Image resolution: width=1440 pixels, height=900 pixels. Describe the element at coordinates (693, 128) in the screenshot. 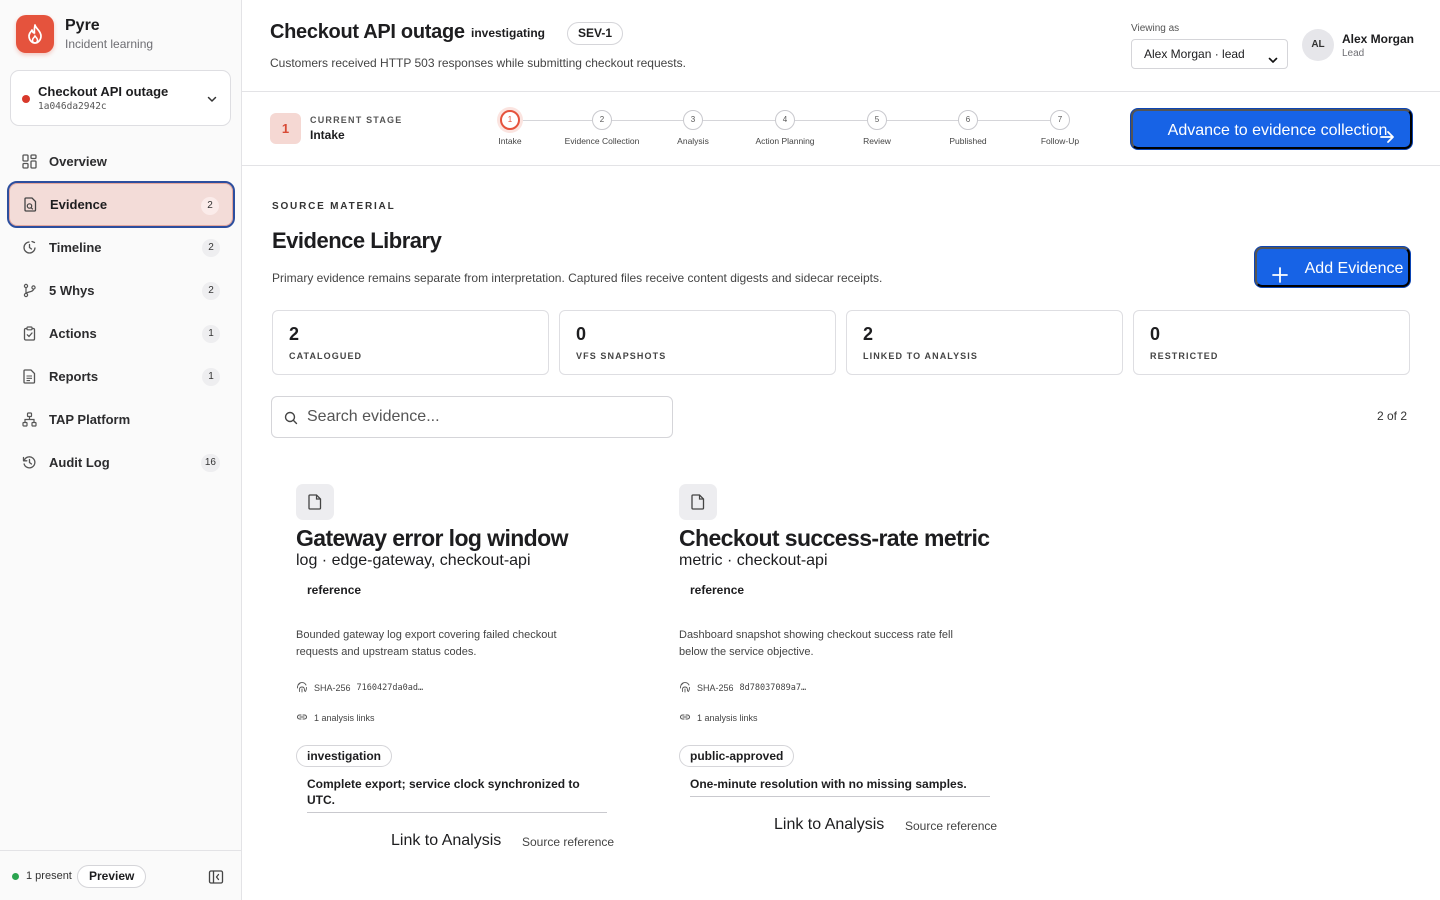

I see `step-analysis: 3 Analysis` at that location.